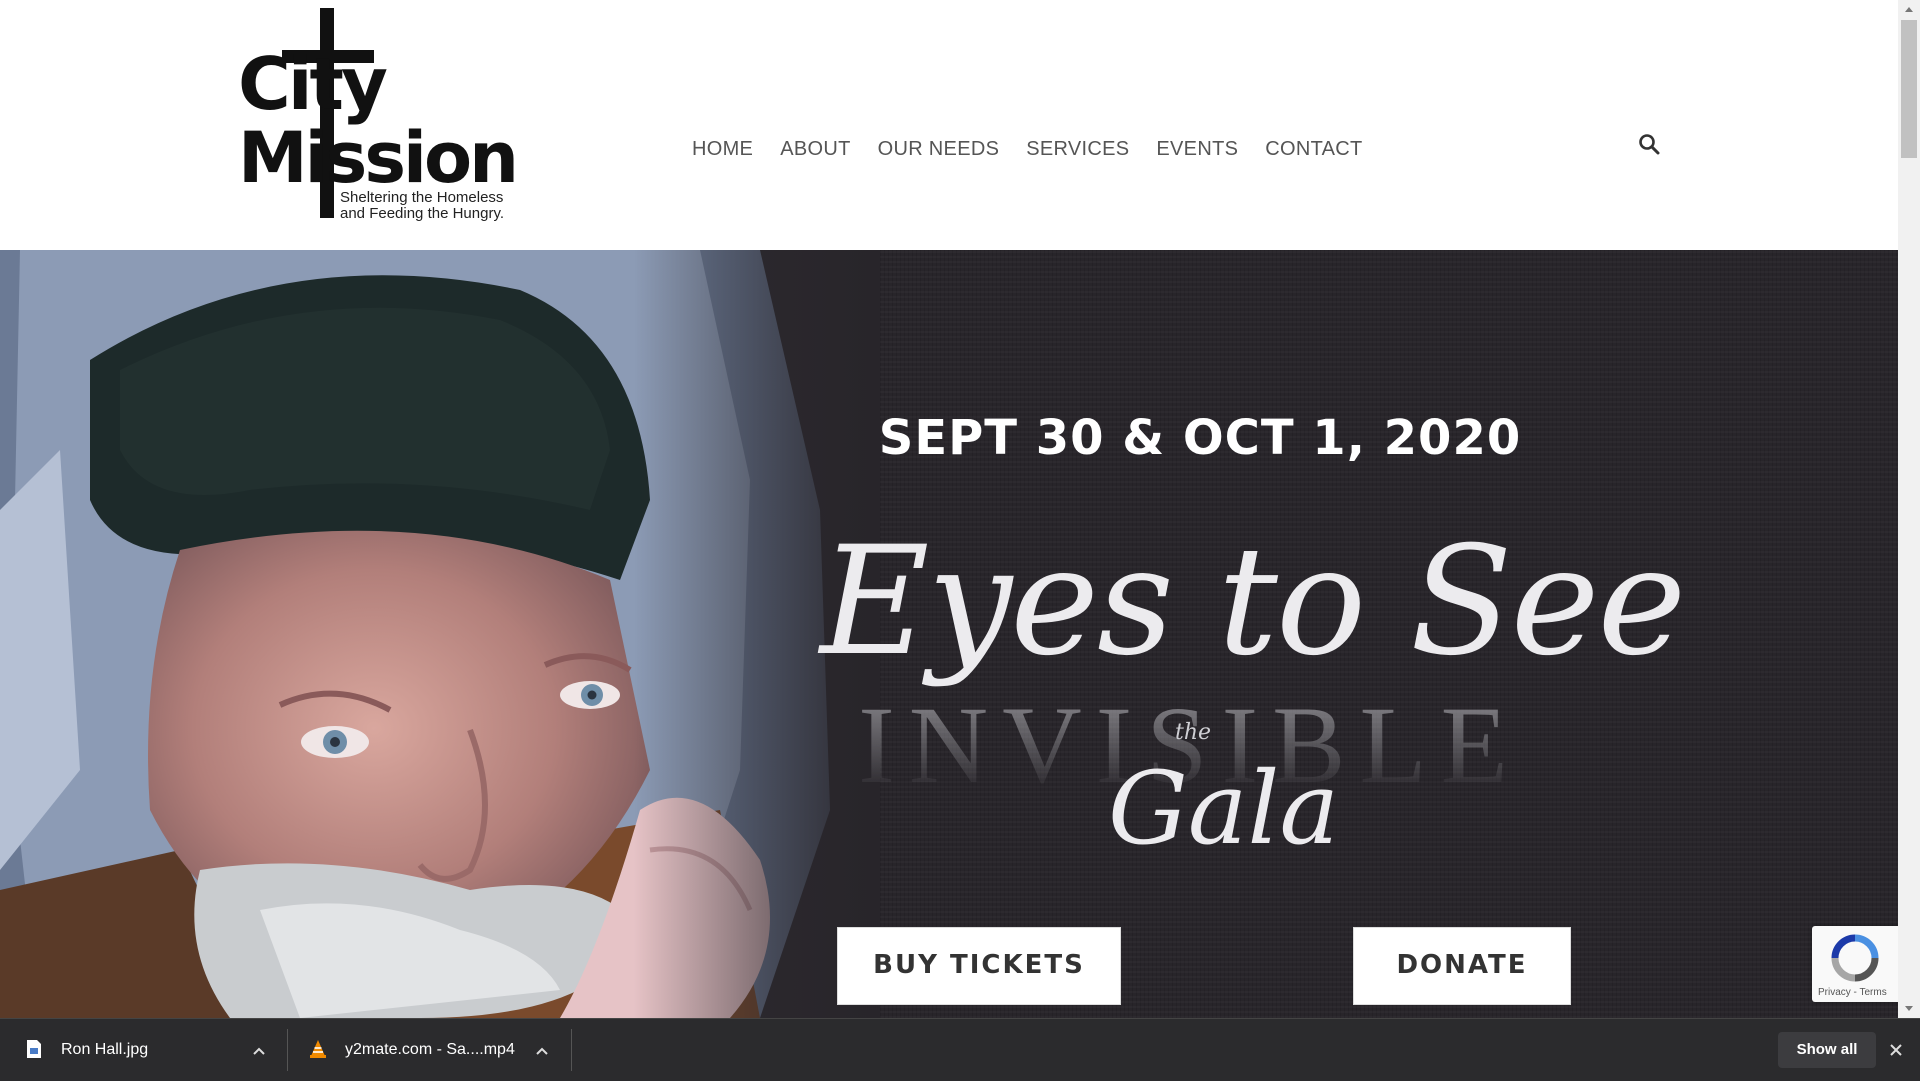 This screenshot has width=1920, height=1081. I want to click on recaptcha-badge: Privacy - Terms, so click(1855, 964).